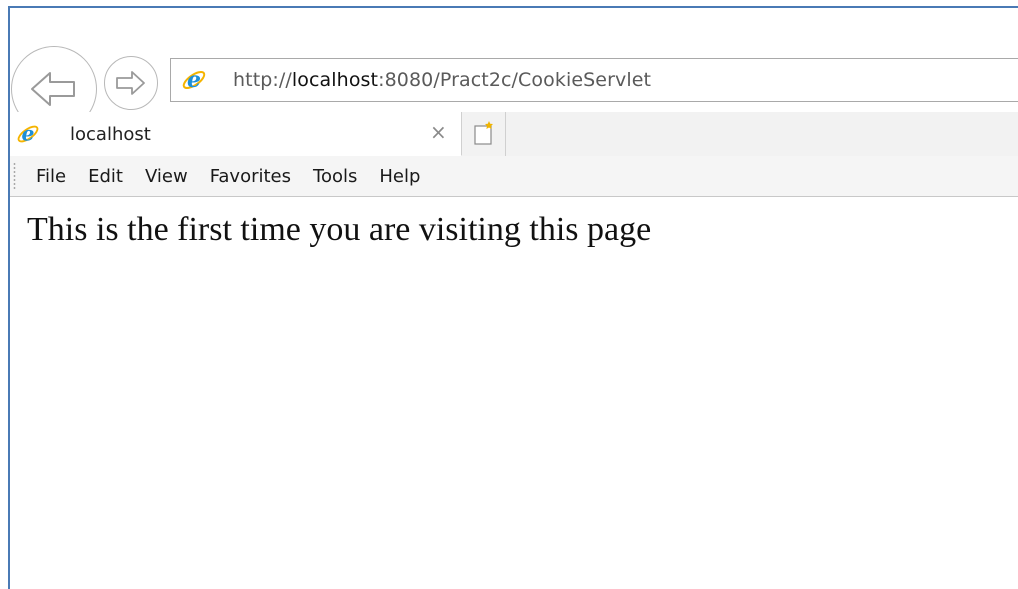 The height and width of the screenshot is (589, 1018). Describe the element at coordinates (514, 176) in the screenshot. I see `menu-bar: File Edit View Favorites Tools Help` at that location.